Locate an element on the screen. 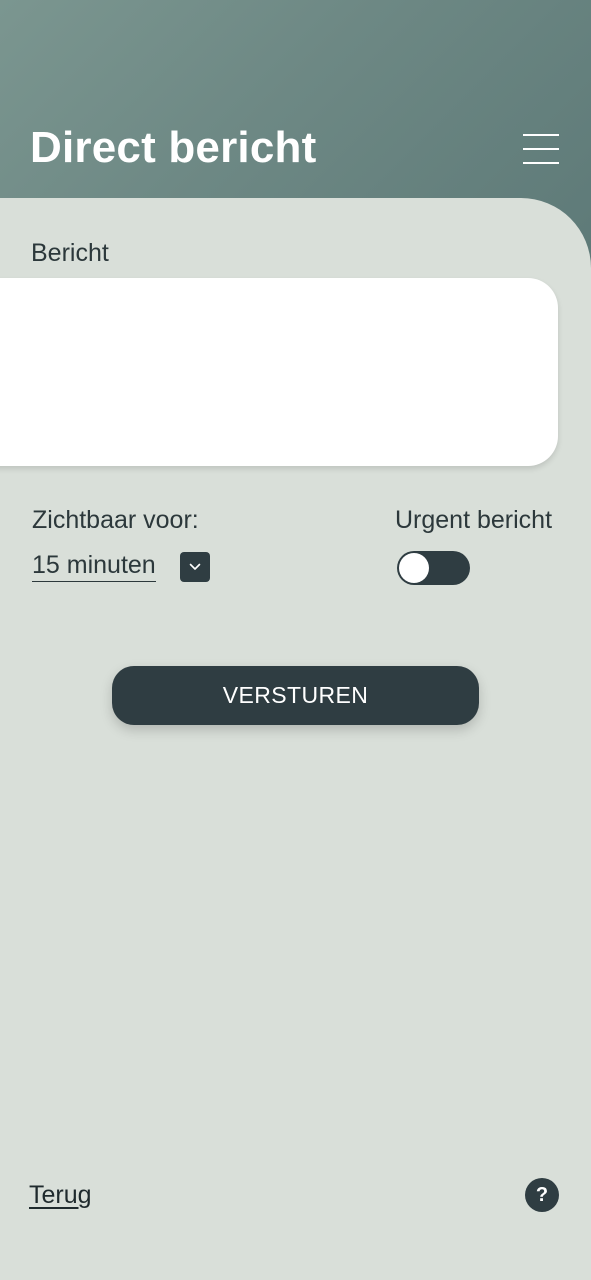  message-input is located at coordinates (279, 372).